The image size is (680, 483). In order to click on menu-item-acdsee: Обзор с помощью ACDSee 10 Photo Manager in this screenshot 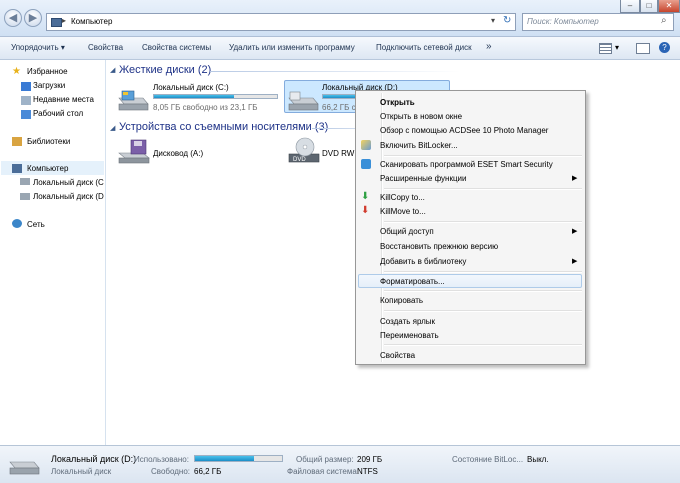, I will do `click(464, 130)`.